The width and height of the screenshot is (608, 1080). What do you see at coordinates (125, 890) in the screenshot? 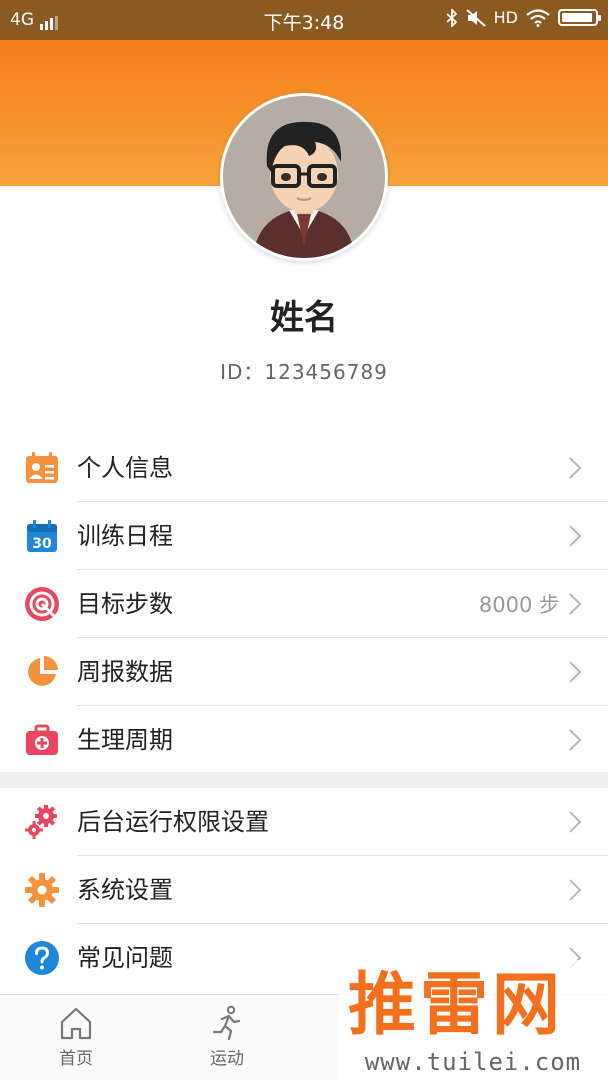
I see `menu-item-label: 系统设置` at bounding box center [125, 890].